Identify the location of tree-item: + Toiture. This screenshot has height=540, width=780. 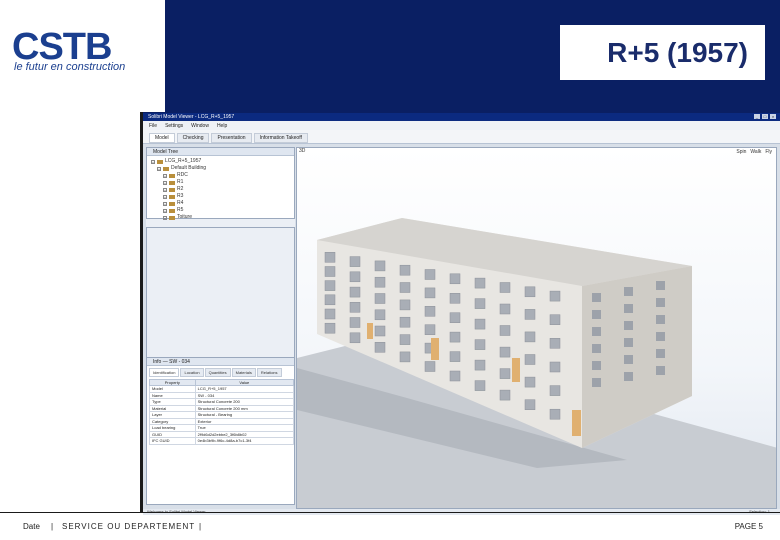
(220, 217).